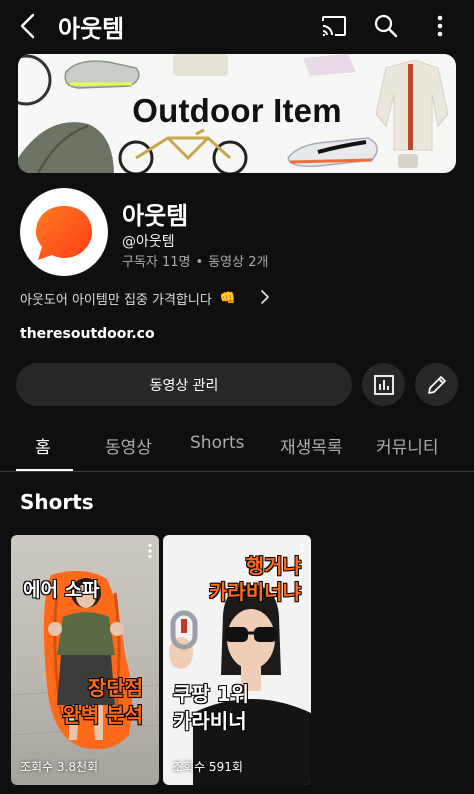 Image resolution: width=474 pixels, height=794 pixels. What do you see at coordinates (255, 592) in the screenshot?
I see `title-line: 카라비너냐` at bounding box center [255, 592].